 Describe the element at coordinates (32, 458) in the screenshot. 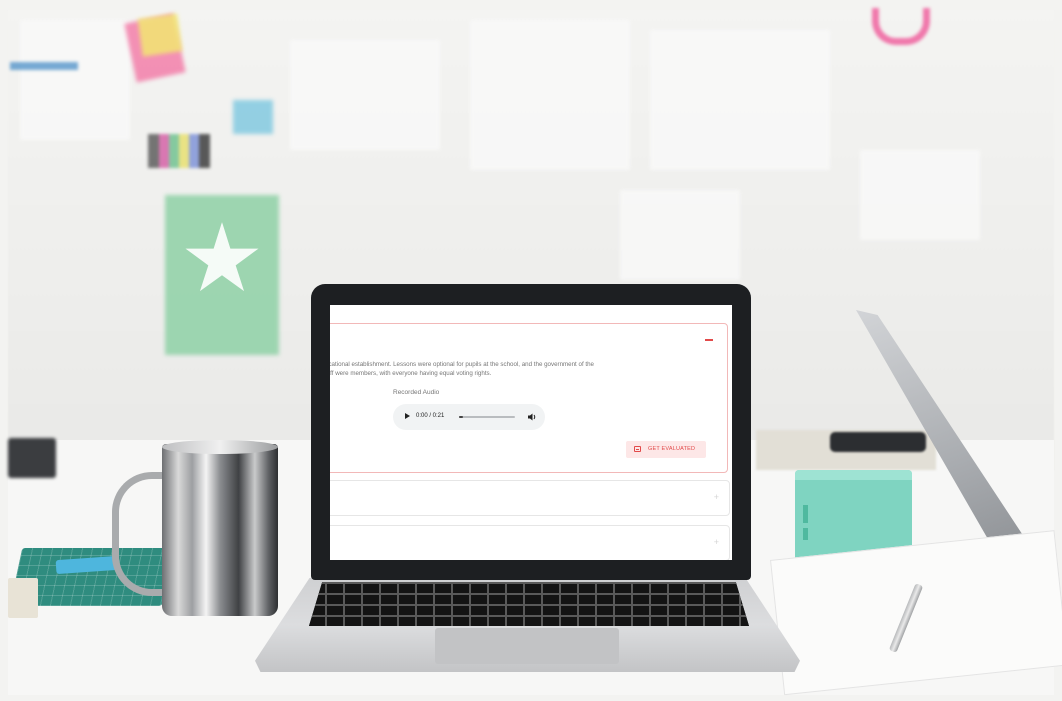

I see `left-device` at that location.